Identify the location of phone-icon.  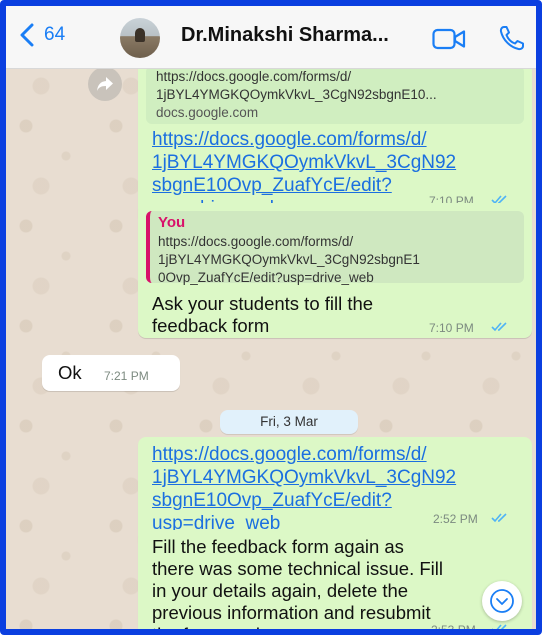
(512, 38).